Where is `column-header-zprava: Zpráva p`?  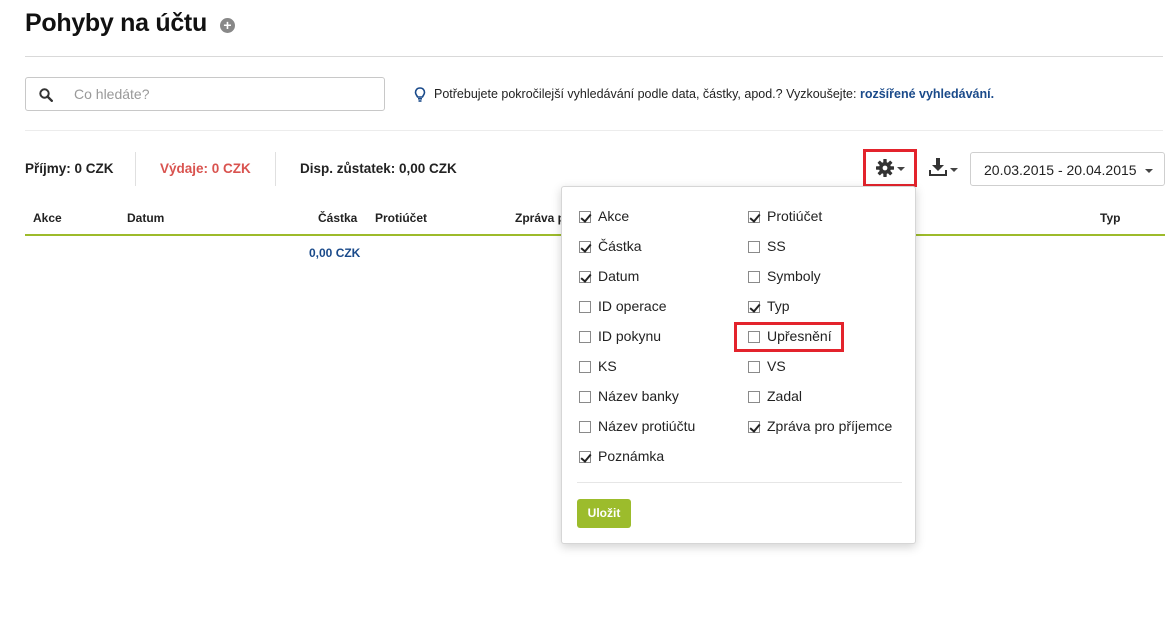 column-header-zprava: Zpráva p is located at coordinates (540, 218).